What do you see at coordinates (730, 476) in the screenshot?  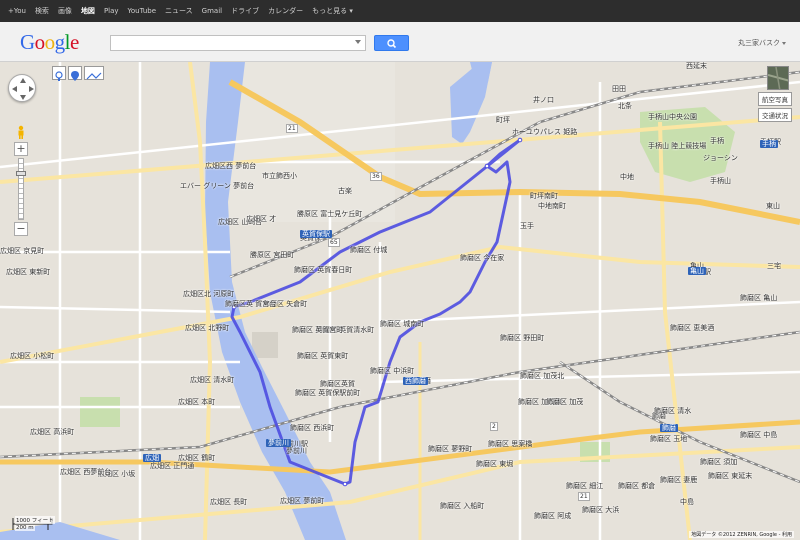 I see `place-label: 飾磨区 東延末` at bounding box center [730, 476].